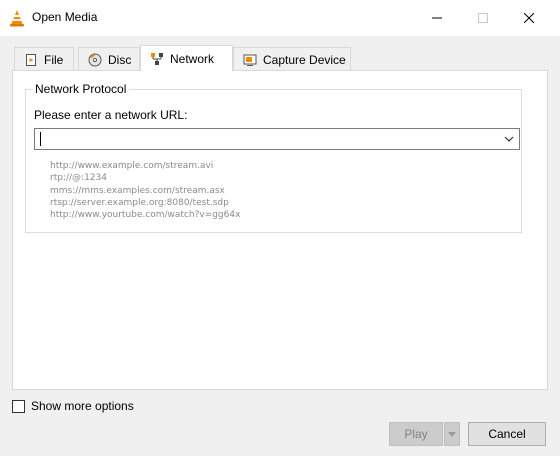 This screenshot has width=560, height=456. What do you see at coordinates (280, 18) in the screenshot?
I see `title-bar: Open Media` at bounding box center [280, 18].